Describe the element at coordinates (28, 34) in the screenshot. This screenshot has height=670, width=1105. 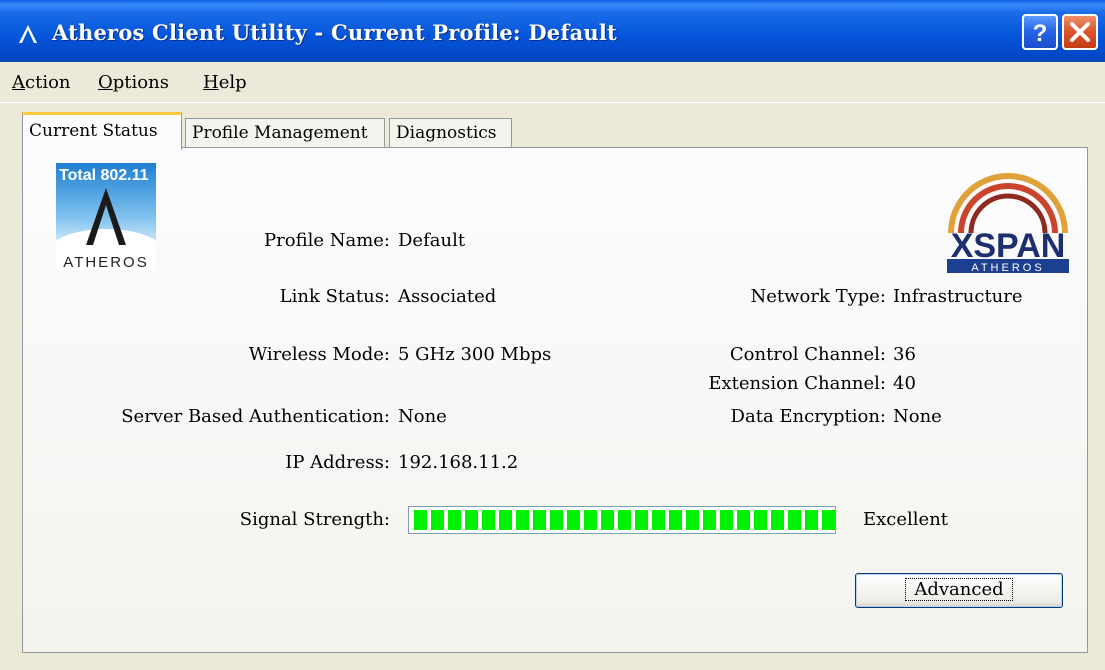
I see `atheros-app-icon` at that location.